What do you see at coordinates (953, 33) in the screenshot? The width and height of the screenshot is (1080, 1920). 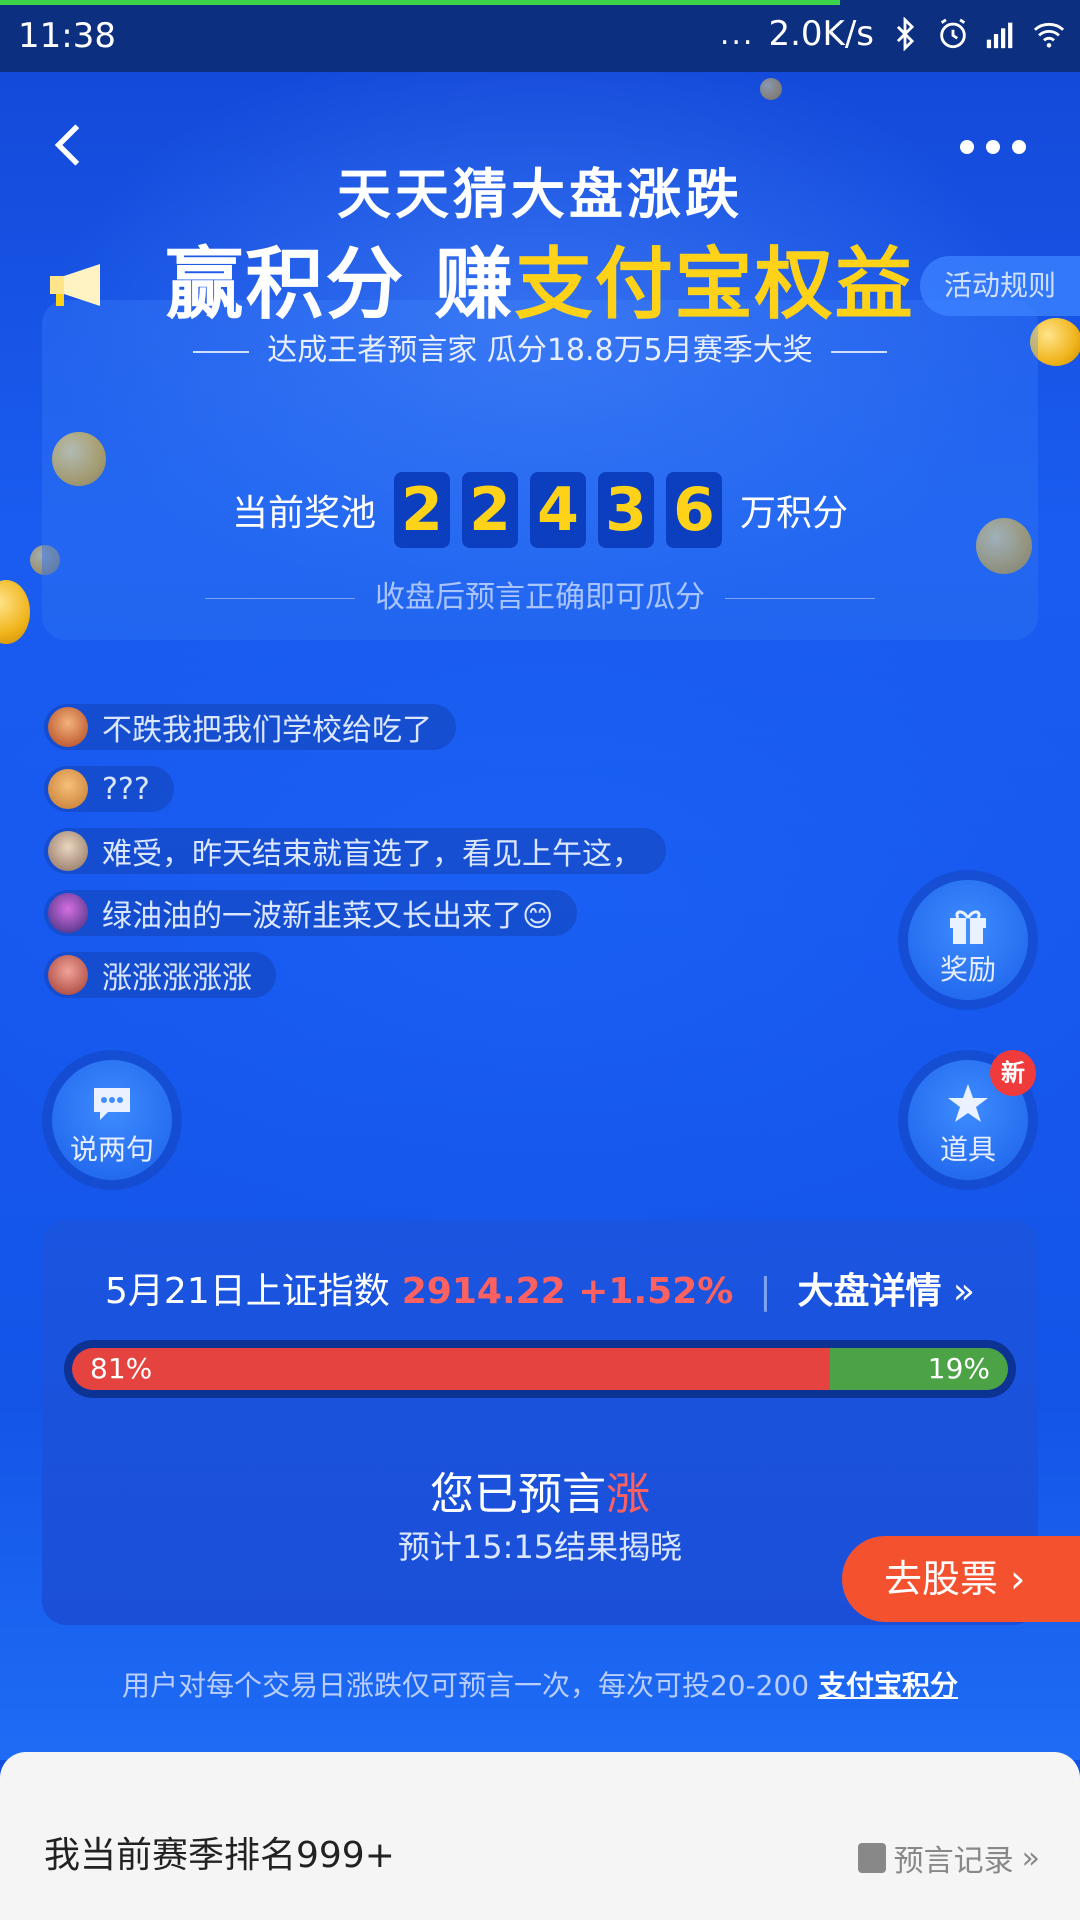 I see `alarm-icon` at bounding box center [953, 33].